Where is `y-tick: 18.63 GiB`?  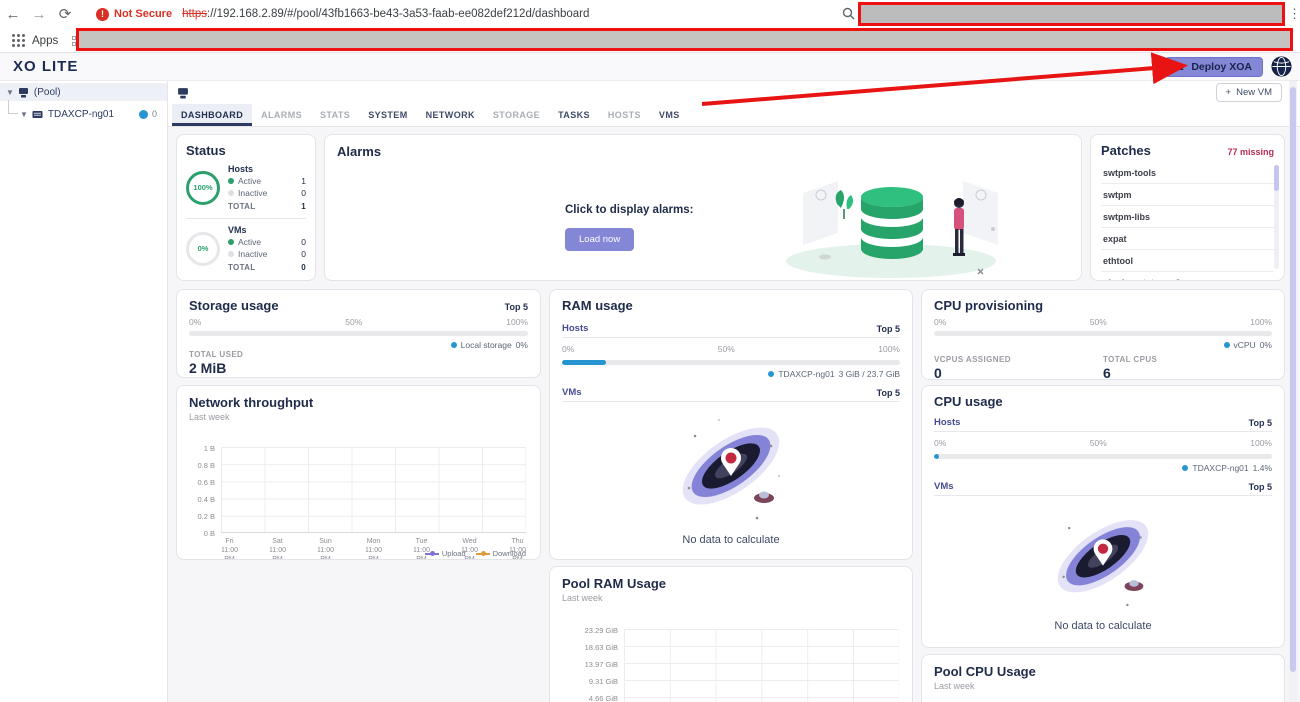 y-tick: 18.63 GiB is located at coordinates (601, 647).